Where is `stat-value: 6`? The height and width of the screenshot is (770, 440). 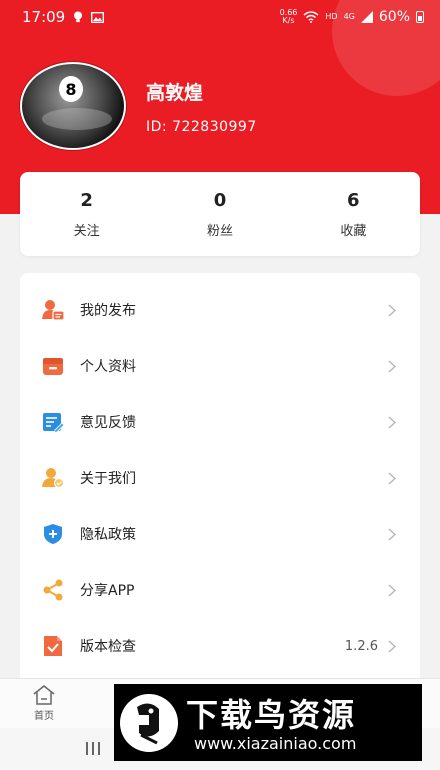
stat-value: 6 is located at coordinates (353, 200).